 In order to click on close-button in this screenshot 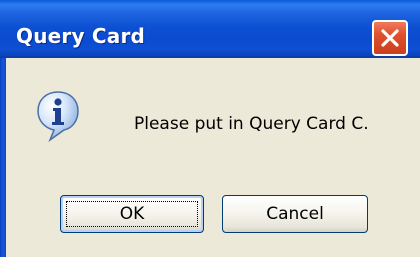, I will do `click(390, 38)`.